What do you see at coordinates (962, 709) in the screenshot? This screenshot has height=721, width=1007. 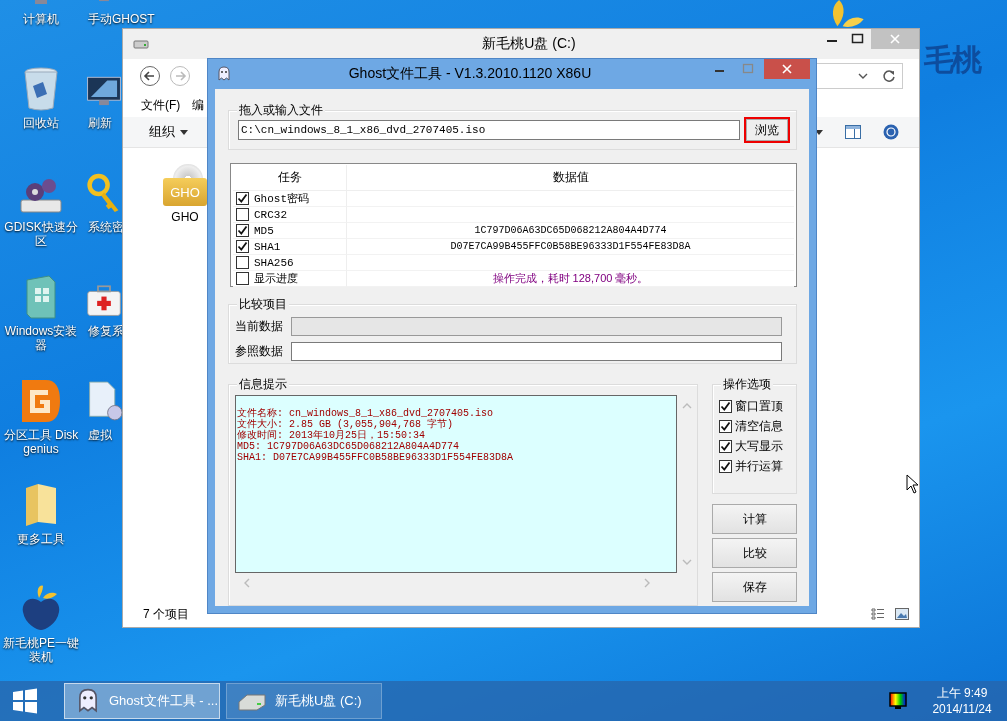 I see `clock-date: 2014/11/24` at bounding box center [962, 709].